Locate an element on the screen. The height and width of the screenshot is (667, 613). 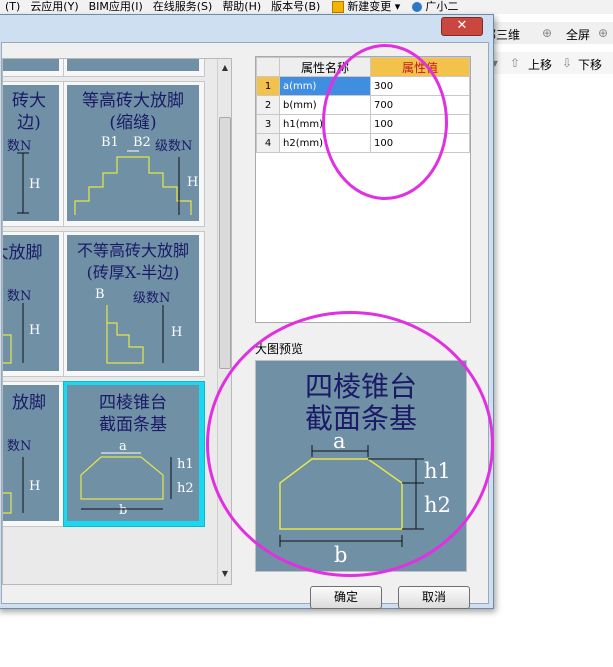
ok-button: 确定 is located at coordinates (346, 597).